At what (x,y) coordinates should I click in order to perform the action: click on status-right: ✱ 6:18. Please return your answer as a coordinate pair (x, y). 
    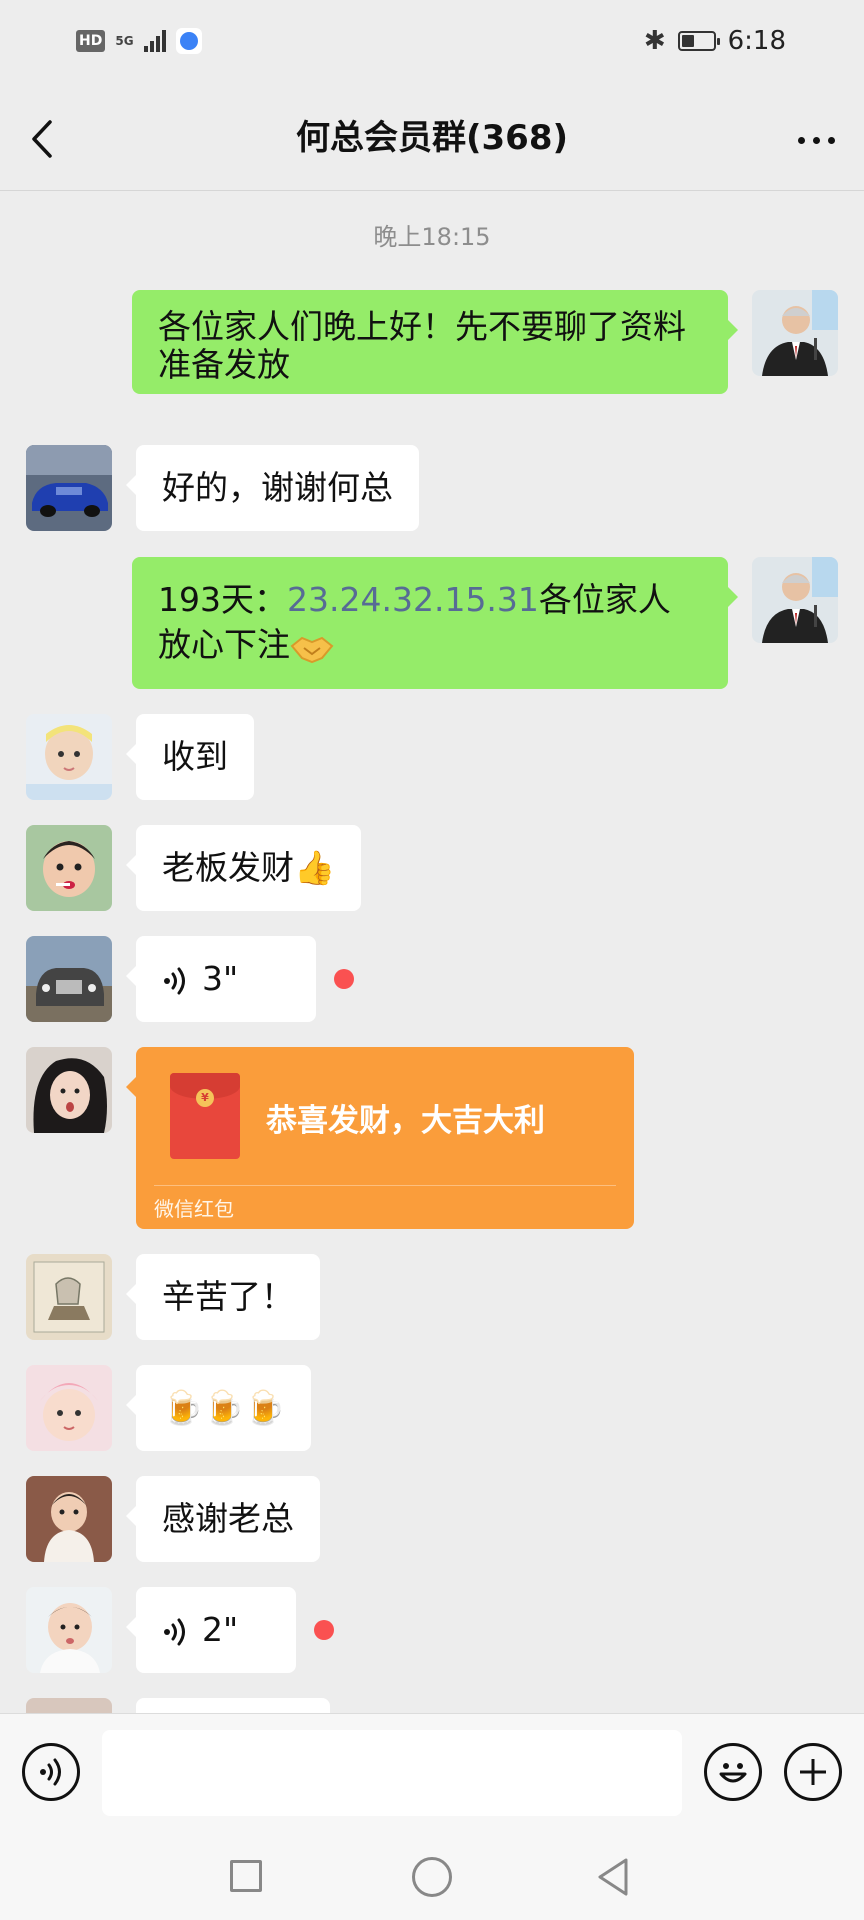
    Looking at the image, I should click on (715, 41).